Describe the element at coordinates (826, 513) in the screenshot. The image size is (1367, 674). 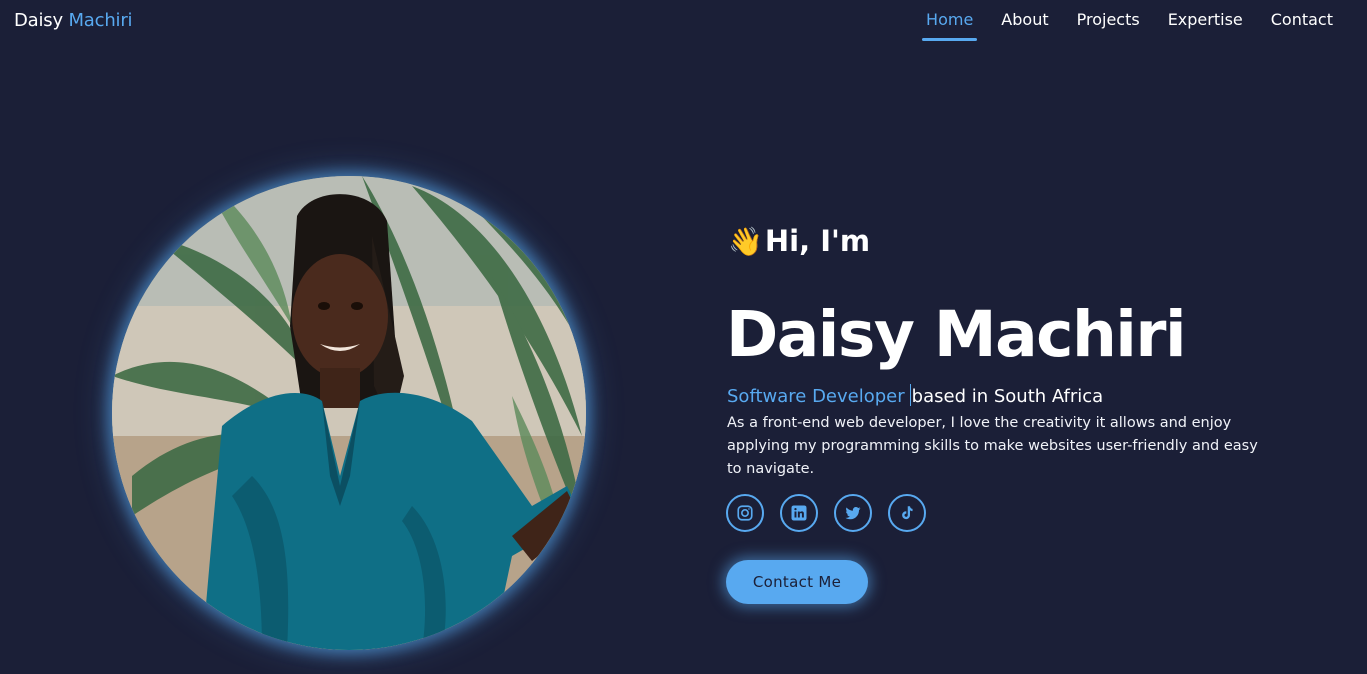
I see `social-links` at that location.